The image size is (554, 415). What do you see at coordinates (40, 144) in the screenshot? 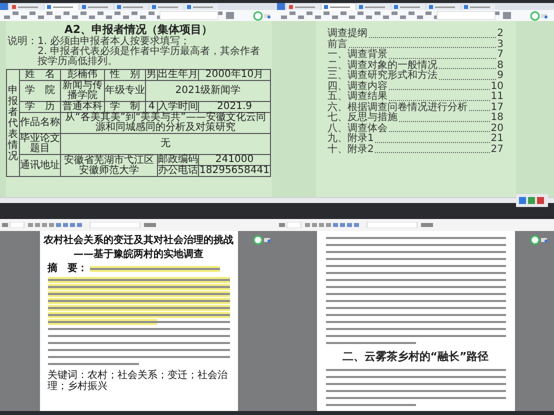
I see `form-label: 毕业论文题目` at bounding box center [40, 144].